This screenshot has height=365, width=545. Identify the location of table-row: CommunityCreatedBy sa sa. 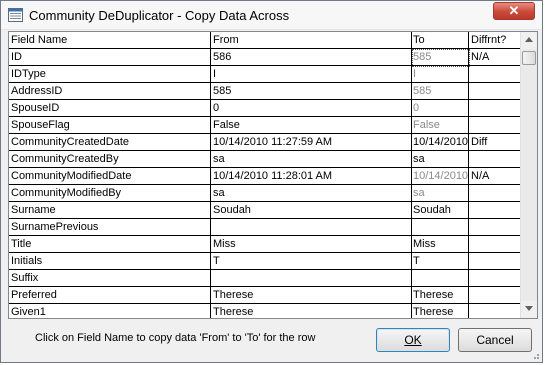
(264, 159).